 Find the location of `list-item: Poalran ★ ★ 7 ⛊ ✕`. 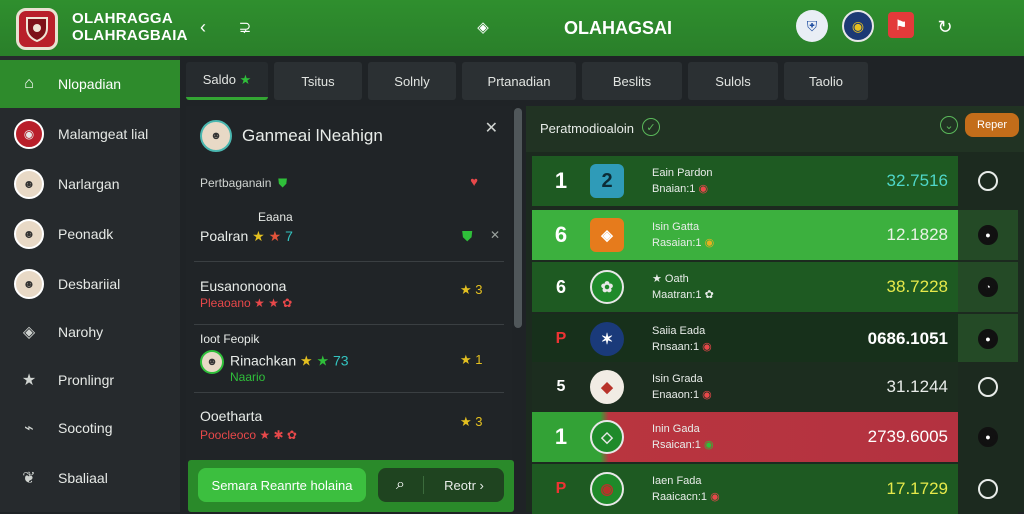

list-item: Poalran ★ ★ 7 ⛊ ✕ is located at coordinates (350, 236).